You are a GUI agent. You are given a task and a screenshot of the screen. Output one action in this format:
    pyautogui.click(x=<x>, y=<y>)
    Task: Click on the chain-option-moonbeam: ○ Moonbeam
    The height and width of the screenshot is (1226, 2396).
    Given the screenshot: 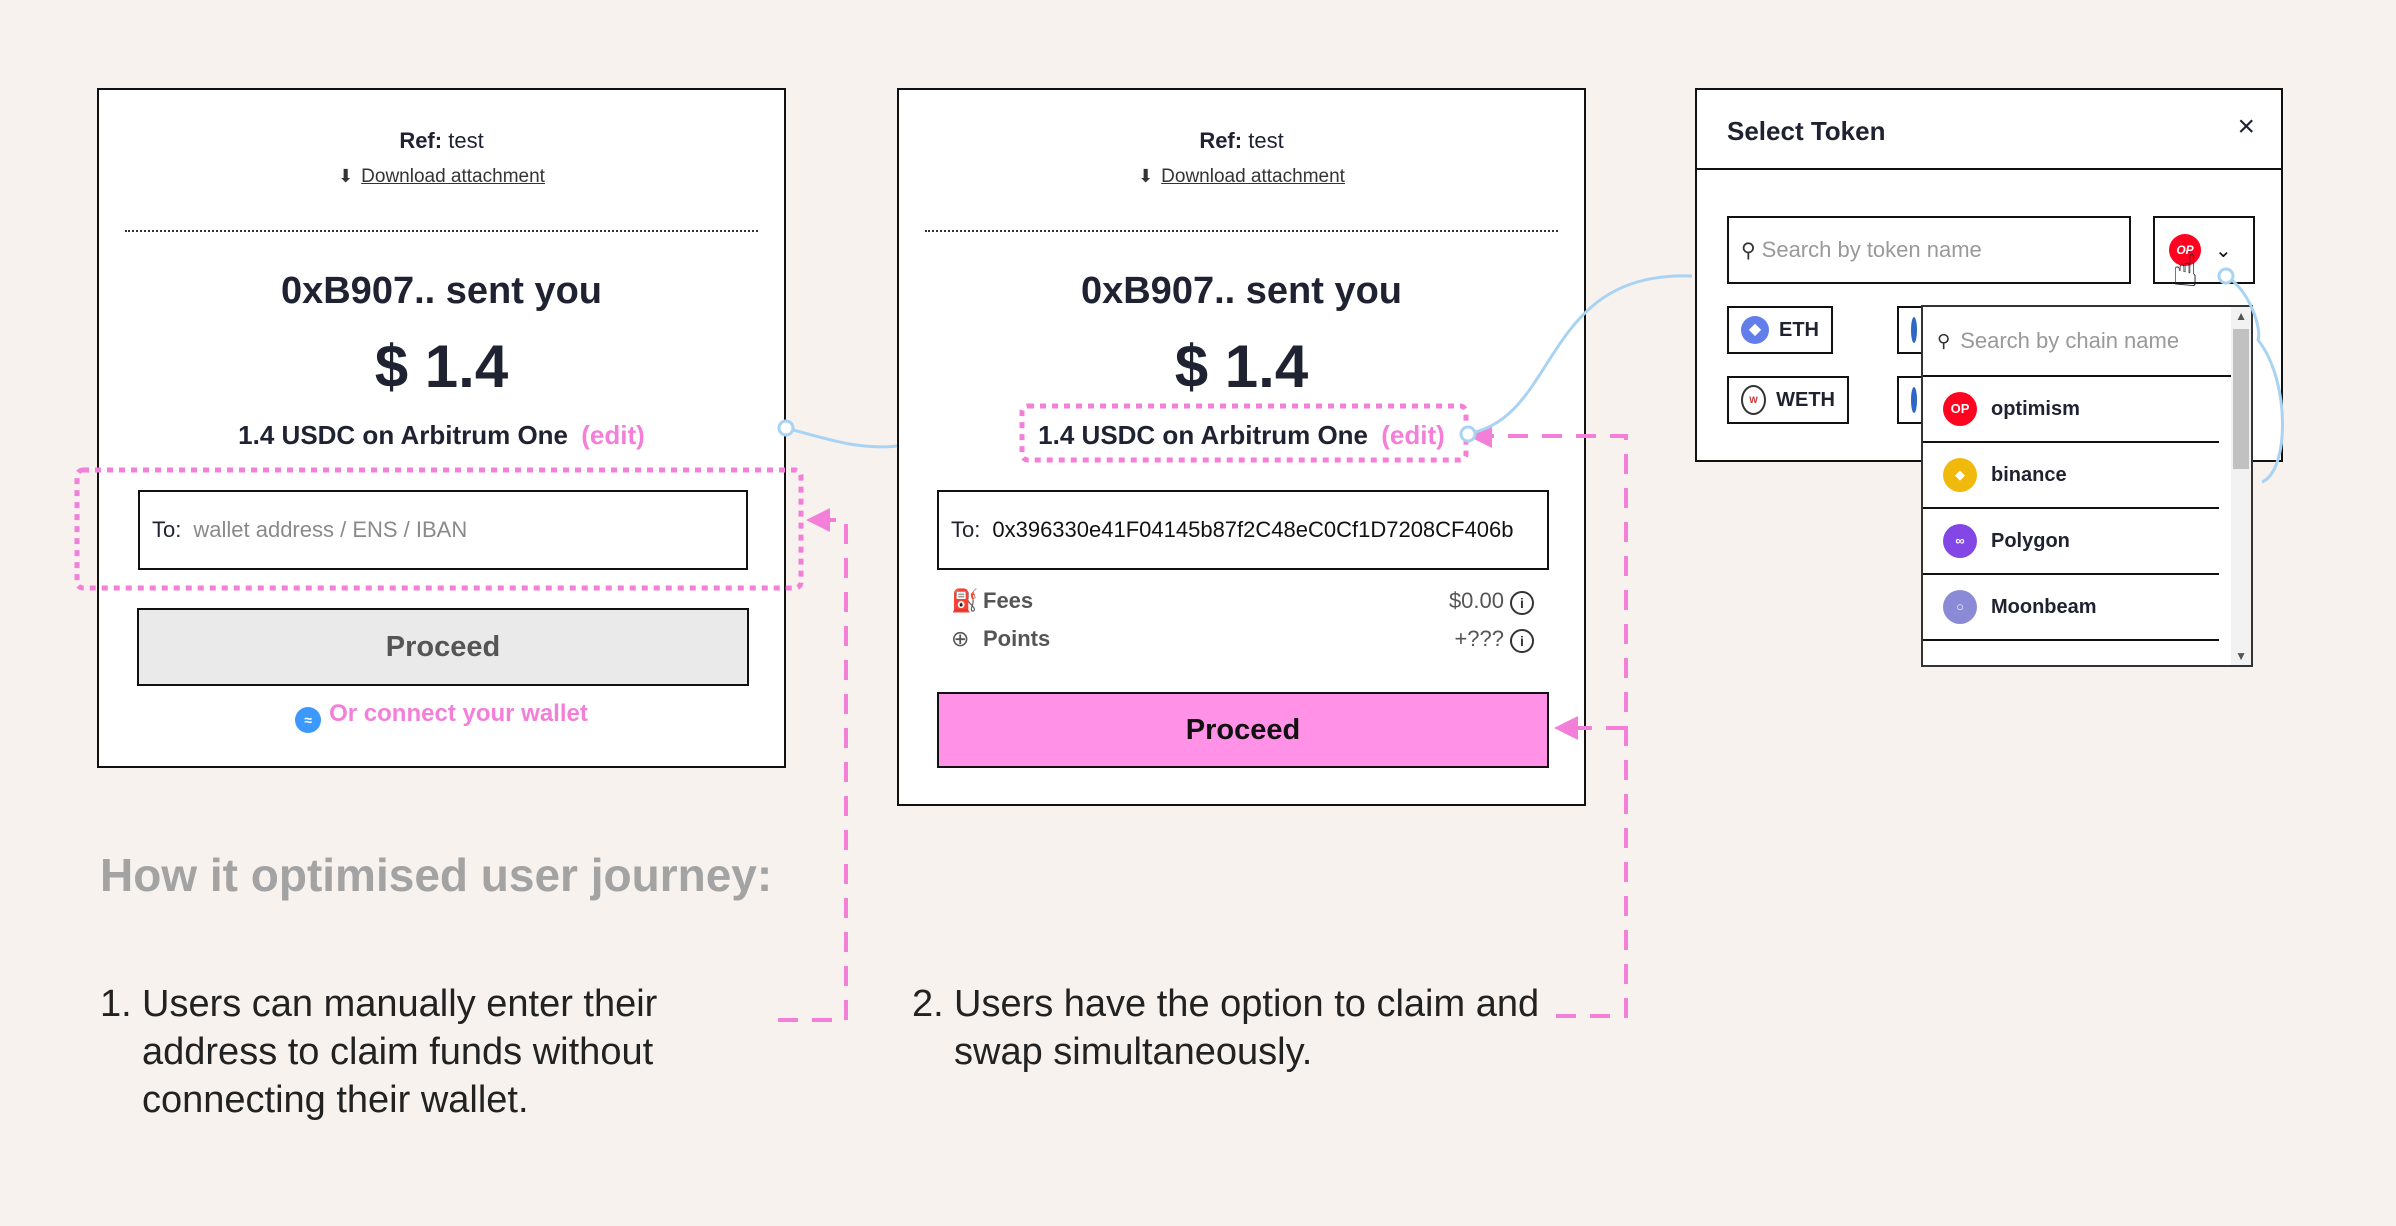 What is the action you would take?
    pyautogui.click(x=2071, y=608)
    